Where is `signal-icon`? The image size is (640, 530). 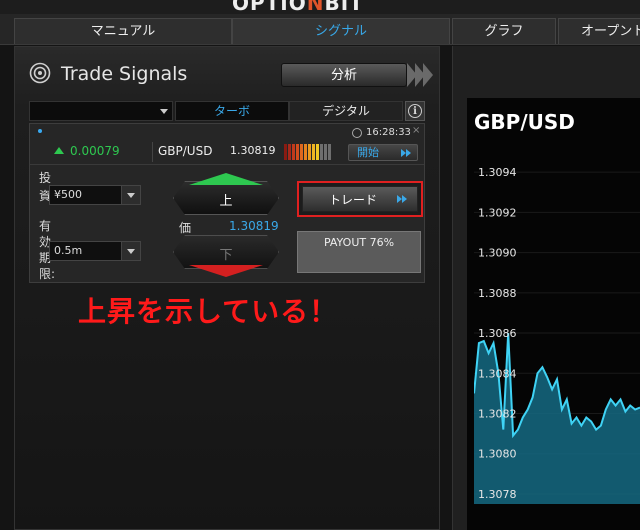 signal-icon is located at coordinates (40, 73).